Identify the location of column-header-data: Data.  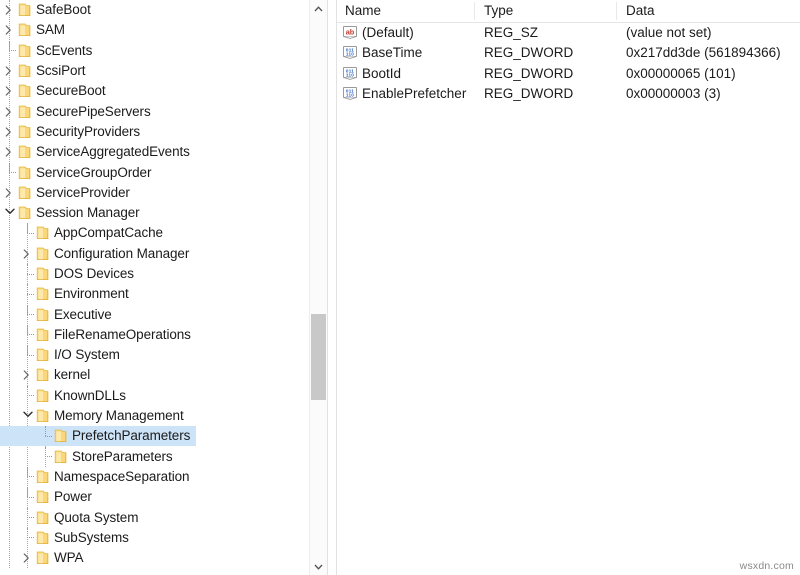
(640, 11).